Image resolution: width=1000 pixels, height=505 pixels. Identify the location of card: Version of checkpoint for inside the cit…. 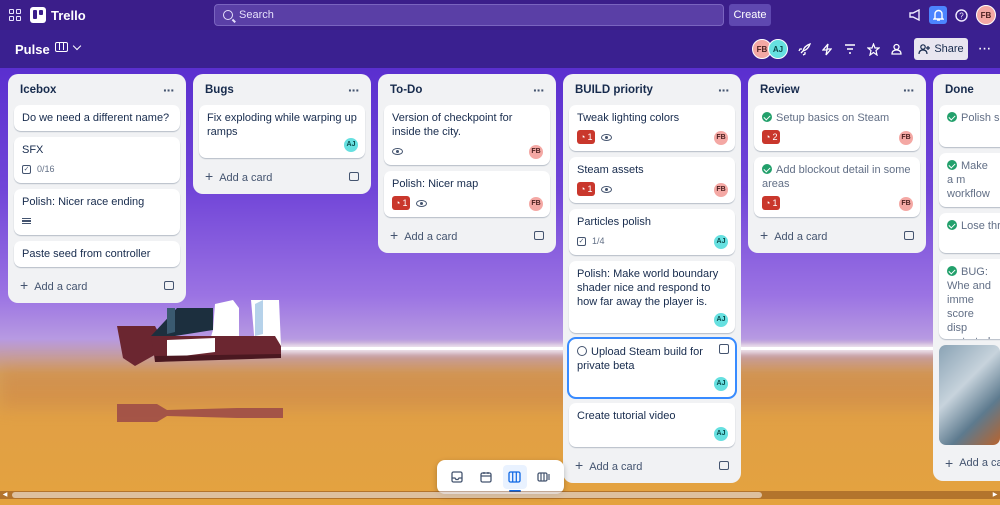
(467, 135).